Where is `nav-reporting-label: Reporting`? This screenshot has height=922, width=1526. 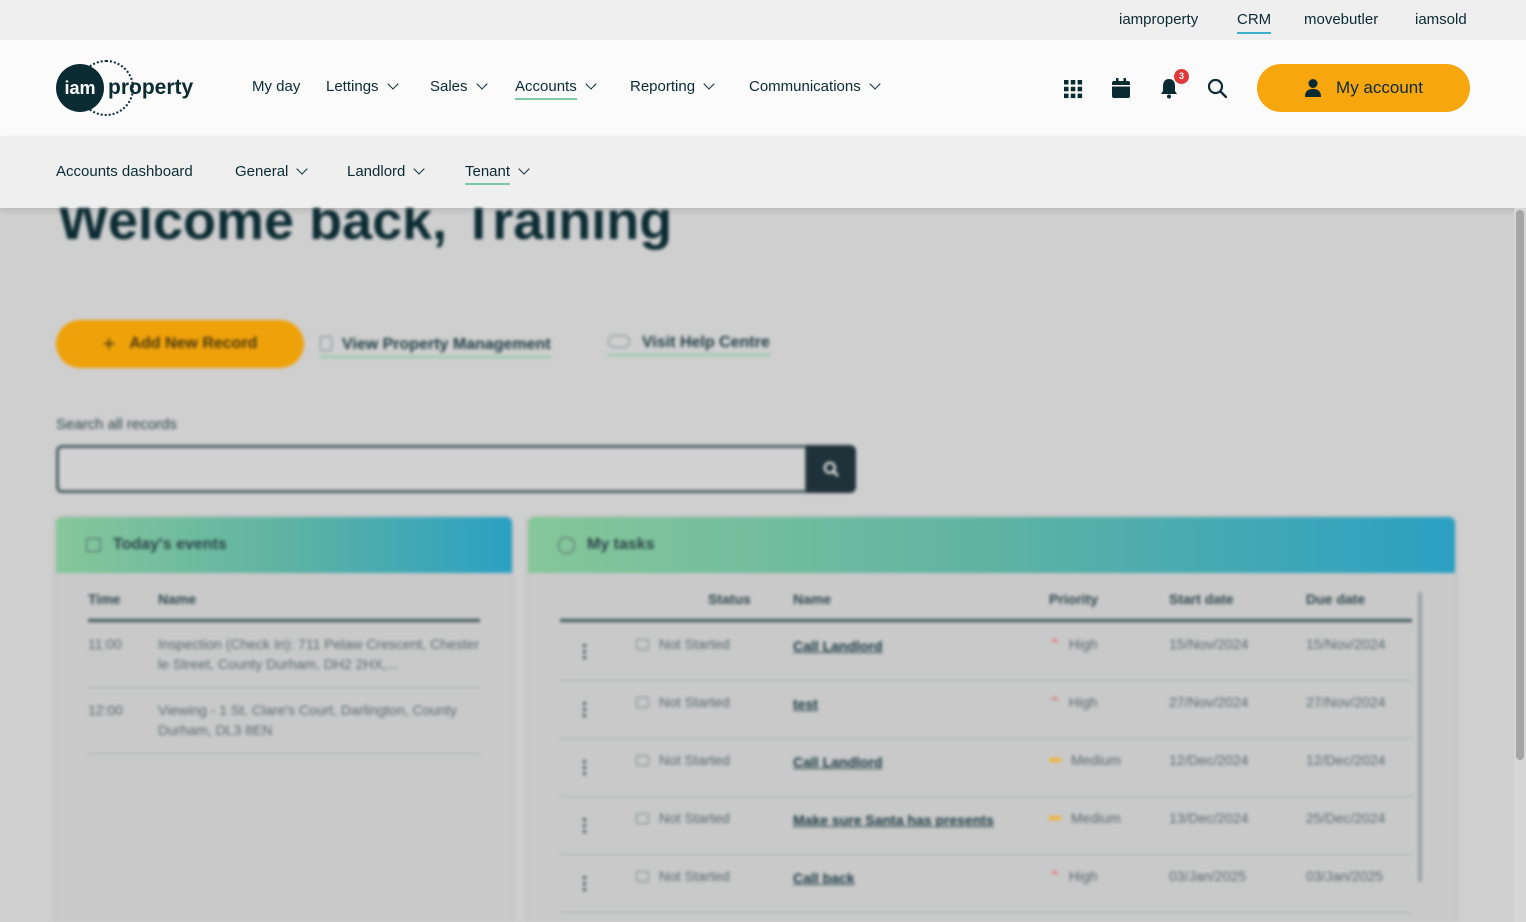 nav-reporting-label: Reporting is located at coordinates (663, 86).